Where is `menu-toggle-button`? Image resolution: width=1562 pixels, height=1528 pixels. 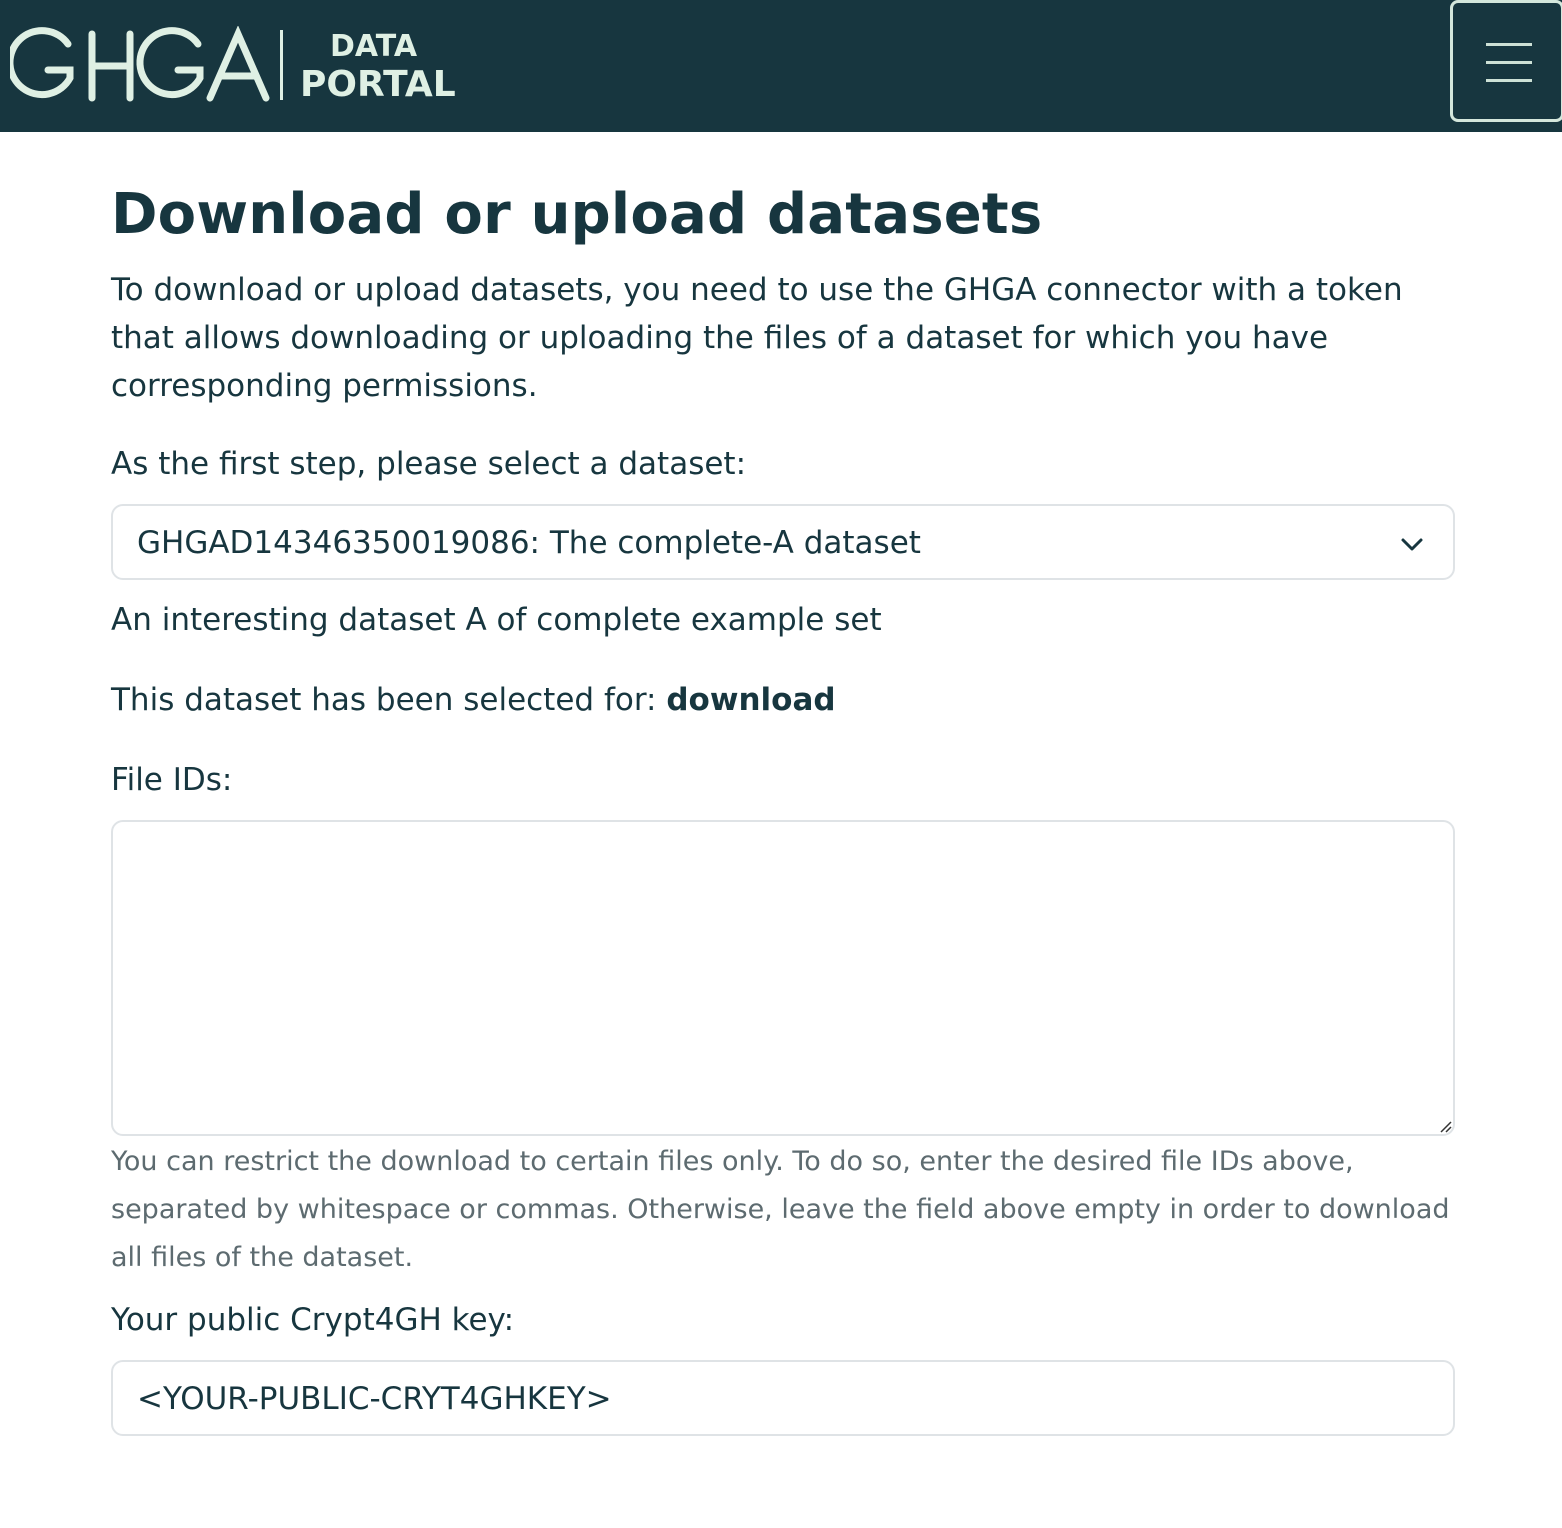
menu-toggle-button is located at coordinates (1506, 61).